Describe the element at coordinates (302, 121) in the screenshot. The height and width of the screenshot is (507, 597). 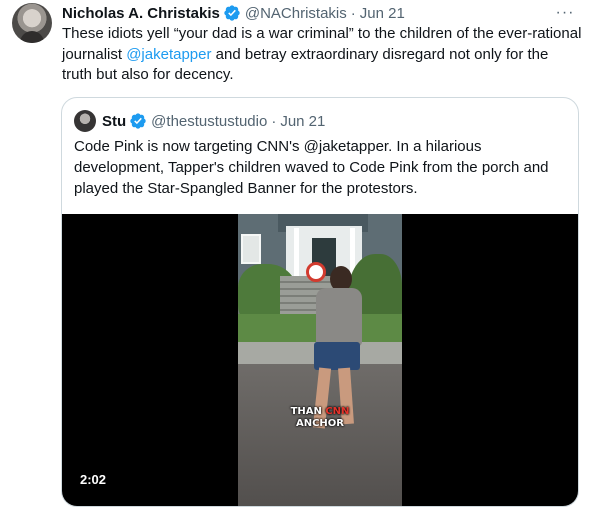
I see `quoted-tweet-date: Jun 21` at that location.